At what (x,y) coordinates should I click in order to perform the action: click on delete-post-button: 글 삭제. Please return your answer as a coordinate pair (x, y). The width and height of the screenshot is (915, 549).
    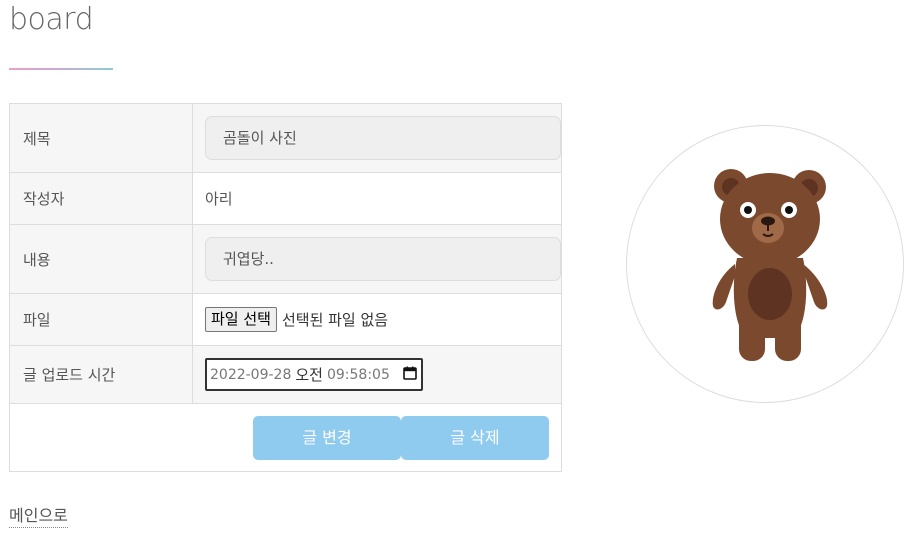
    Looking at the image, I should click on (475, 437).